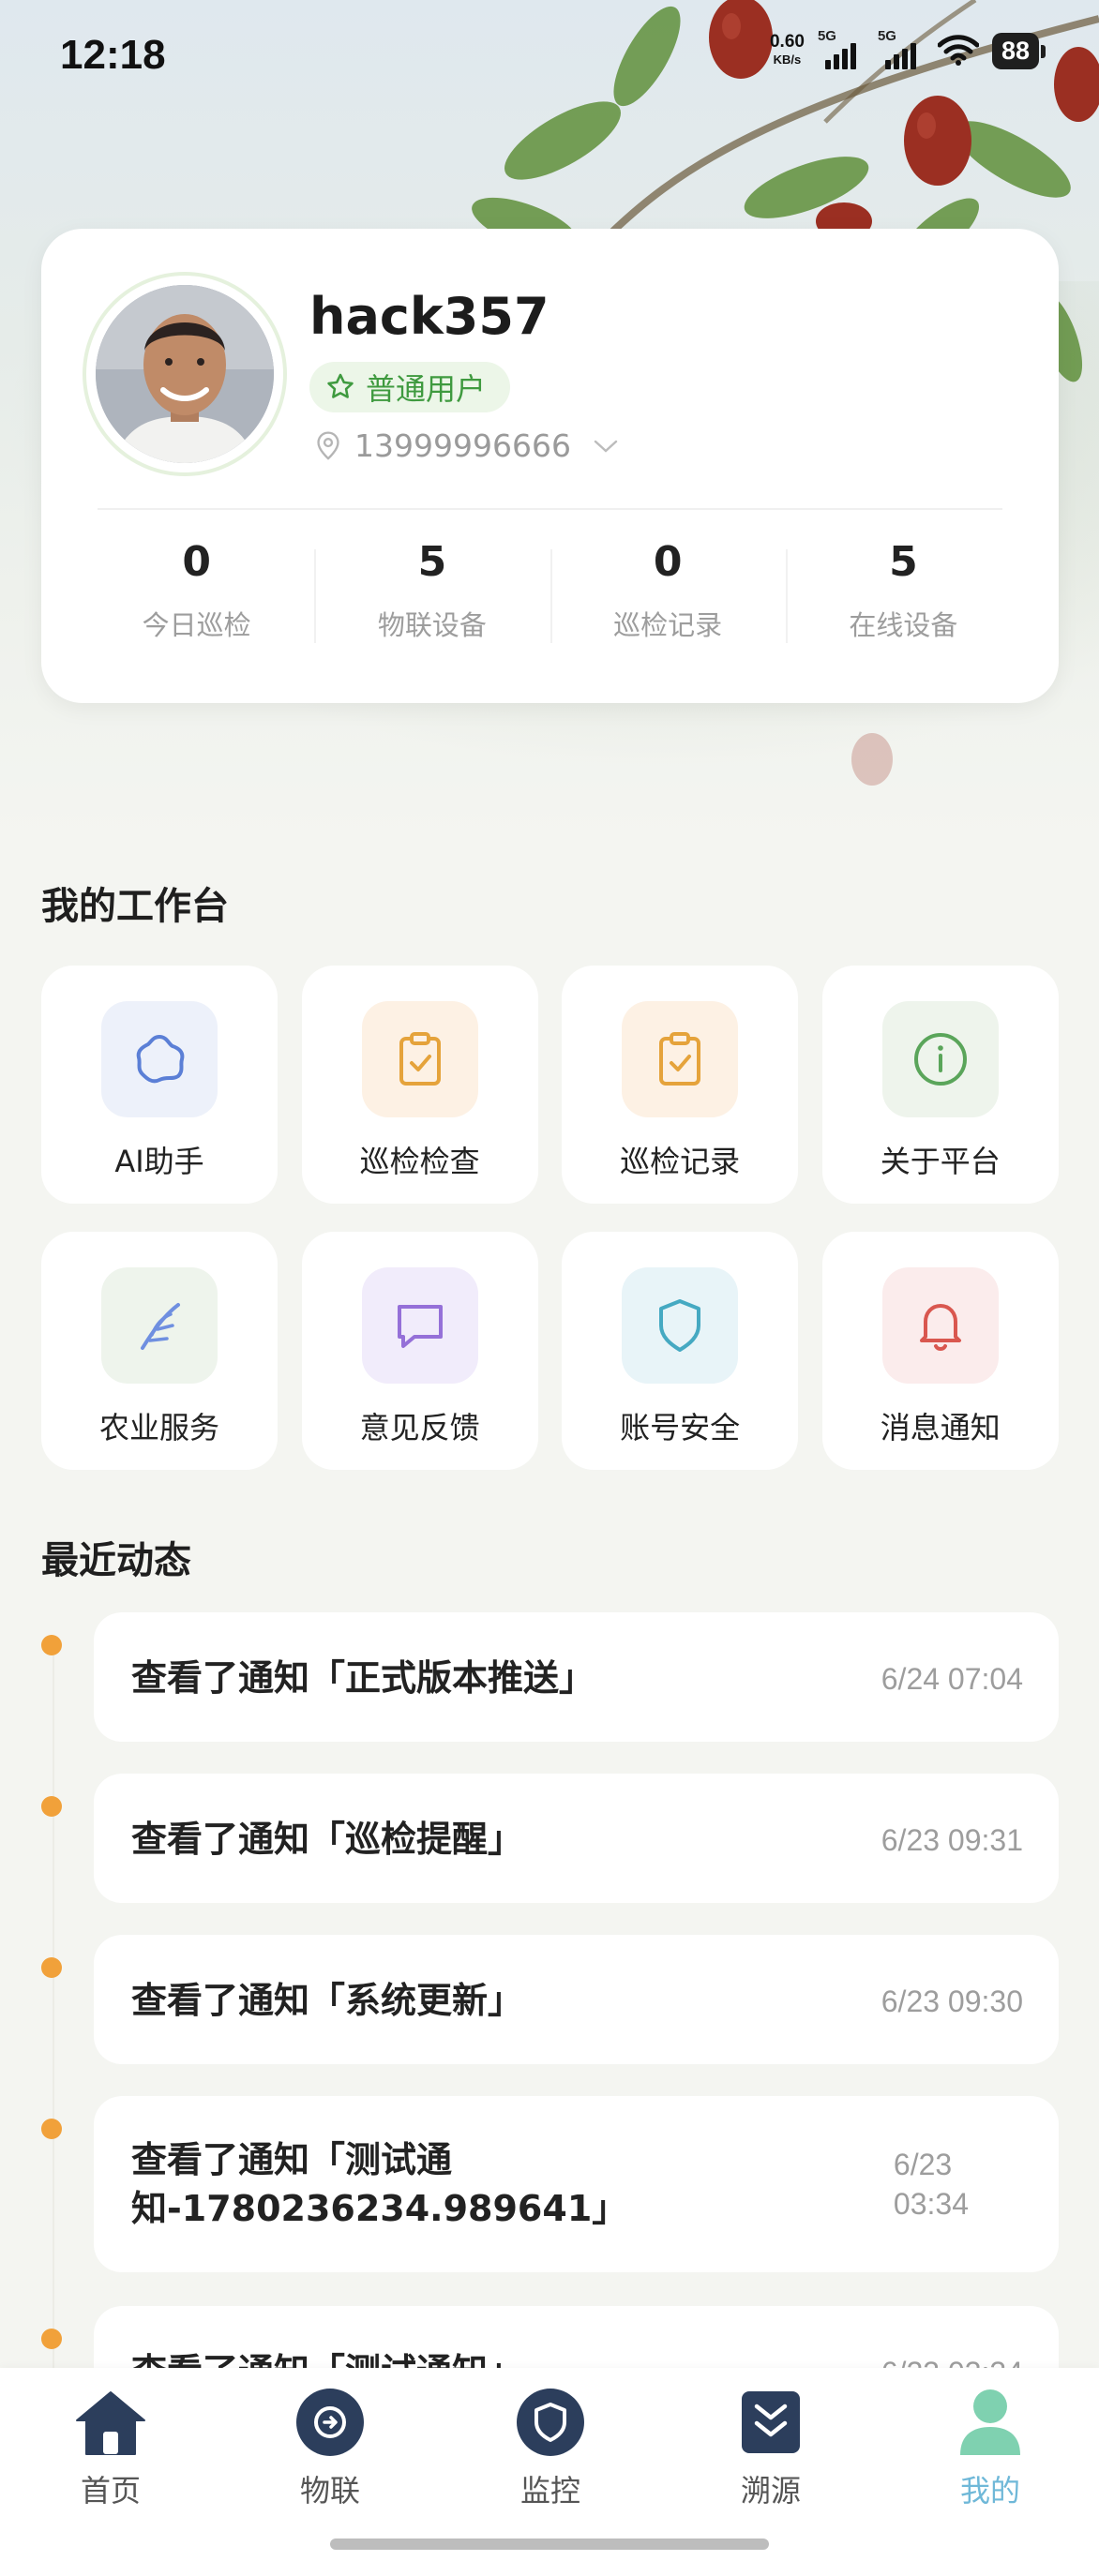 The image size is (1099, 2576). I want to click on nav-mine: 我的, so click(990, 2449).